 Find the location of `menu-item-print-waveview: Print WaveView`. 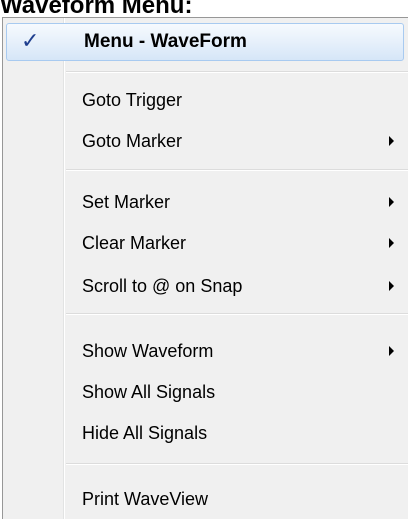

menu-item-print-waveview: Print WaveView is located at coordinates (205, 499).